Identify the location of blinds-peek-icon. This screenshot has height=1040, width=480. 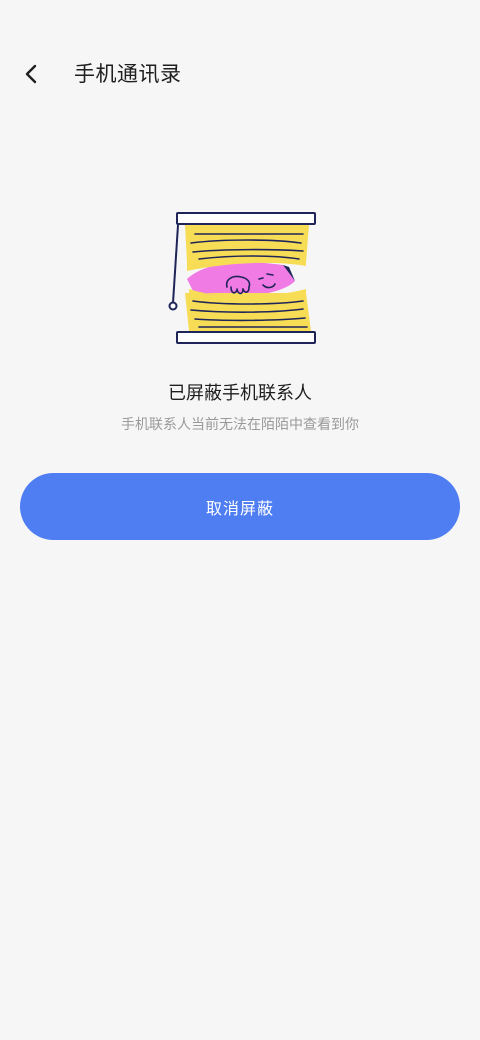
(242, 278).